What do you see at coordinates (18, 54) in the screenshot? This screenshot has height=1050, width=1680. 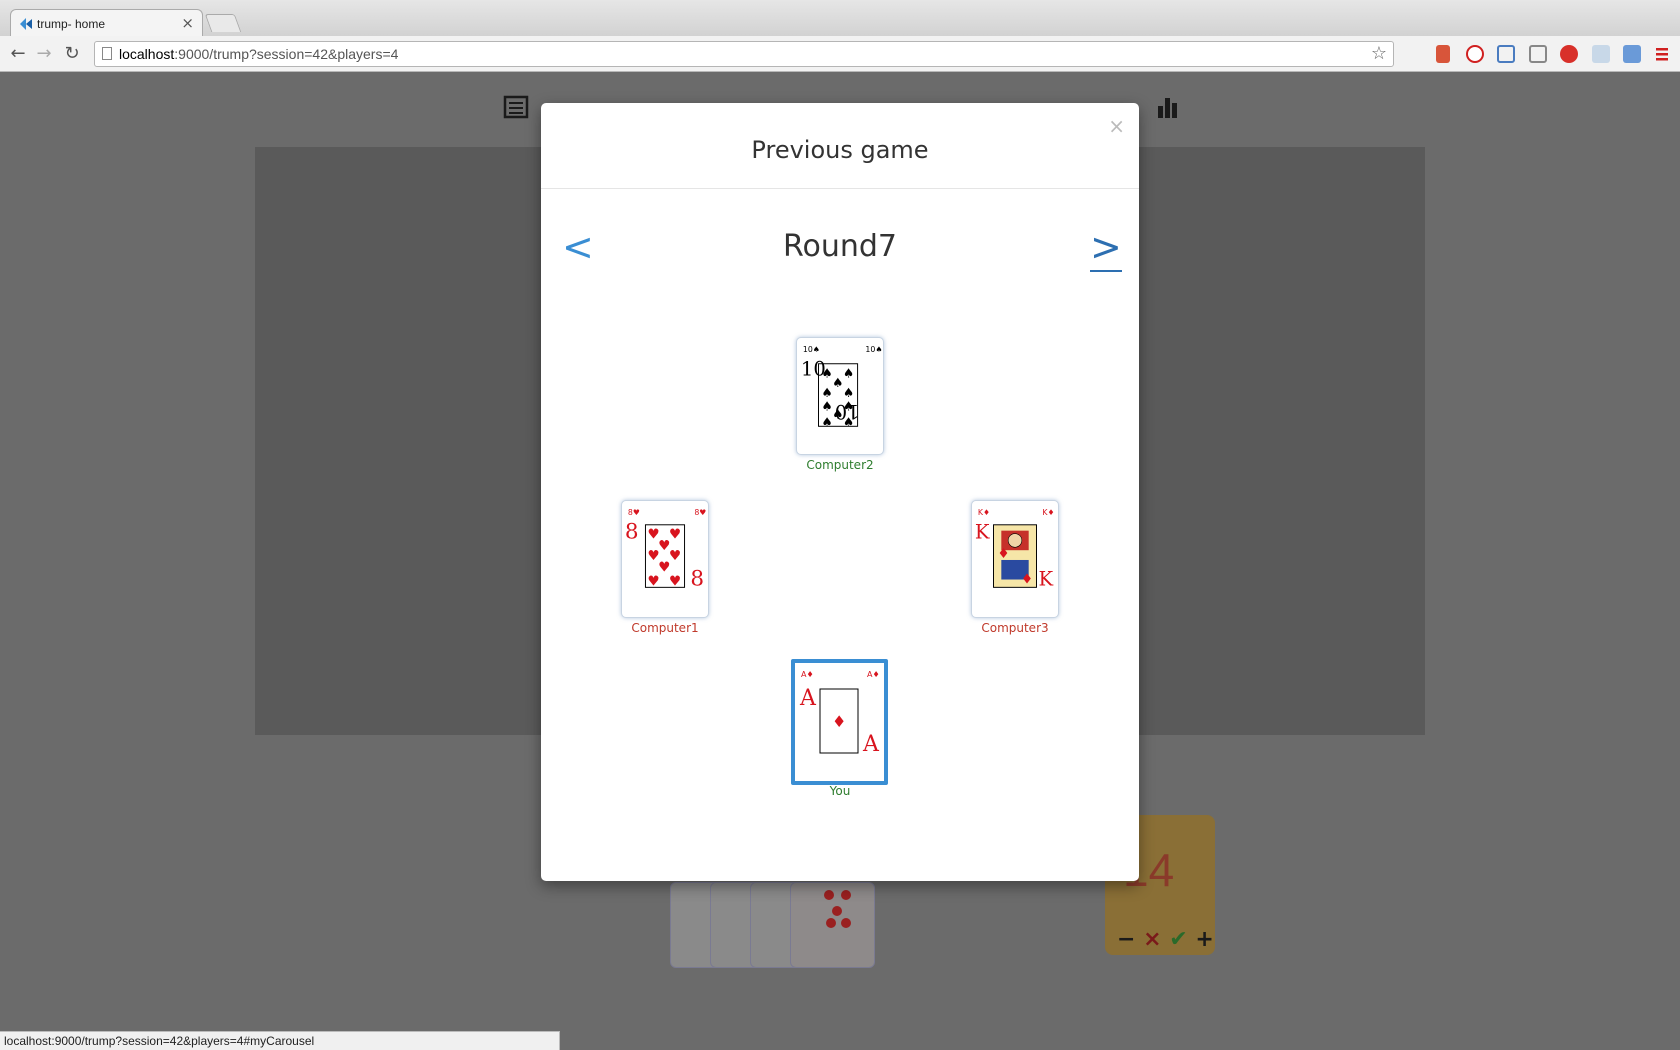 I see `back-icon: ←` at bounding box center [18, 54].